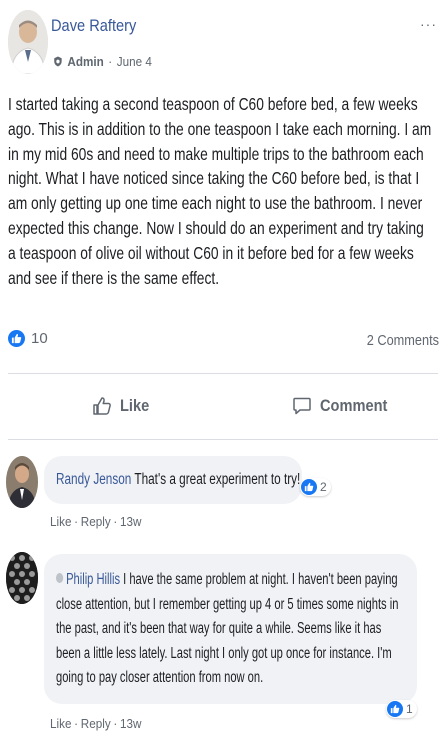 Image resolution: width=447 pixels, height=750 pixels. I want to click on top-fan-badge-icon, so click(60, 578).